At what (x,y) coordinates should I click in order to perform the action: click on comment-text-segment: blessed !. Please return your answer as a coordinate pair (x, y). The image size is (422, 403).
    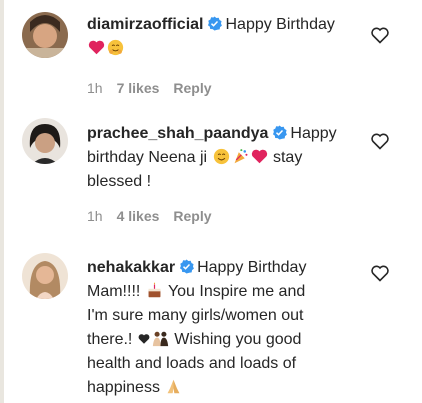
    Looking at the image, I should click on (119, 181).